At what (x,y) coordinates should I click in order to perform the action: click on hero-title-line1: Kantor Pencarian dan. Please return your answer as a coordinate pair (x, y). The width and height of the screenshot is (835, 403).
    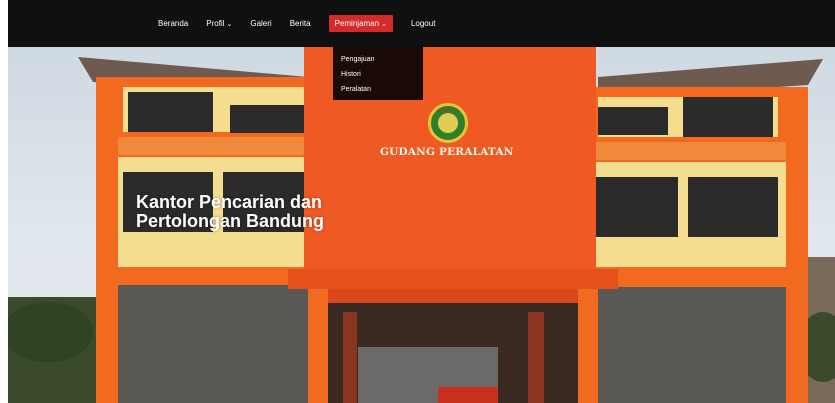
    Looking at the image, I should click on (229, 202).